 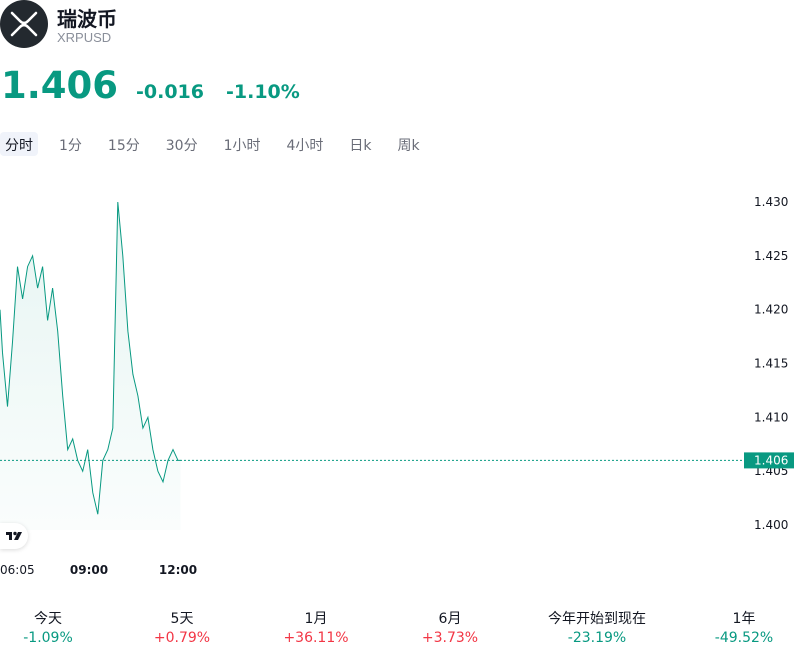 What do you see at coordinates (744, 619) in the screenshot?
I see `perf-label: 1年` at bounding box center [744, 619].